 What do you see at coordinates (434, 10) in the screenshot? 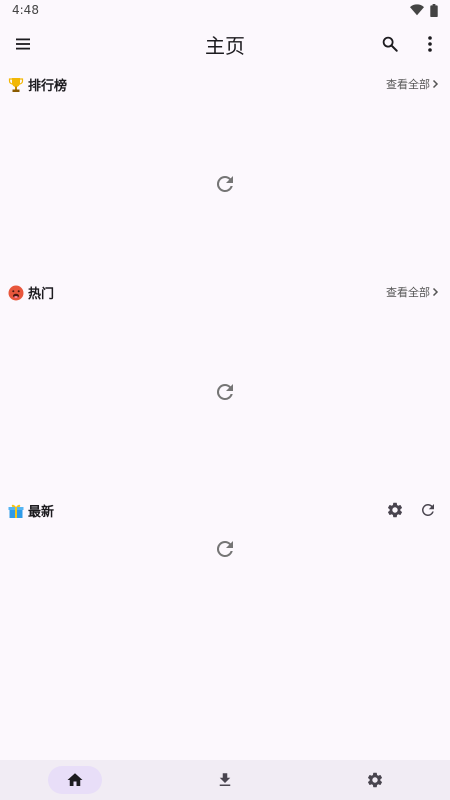
I see `battery-icon` at bounding box center [434, 10].